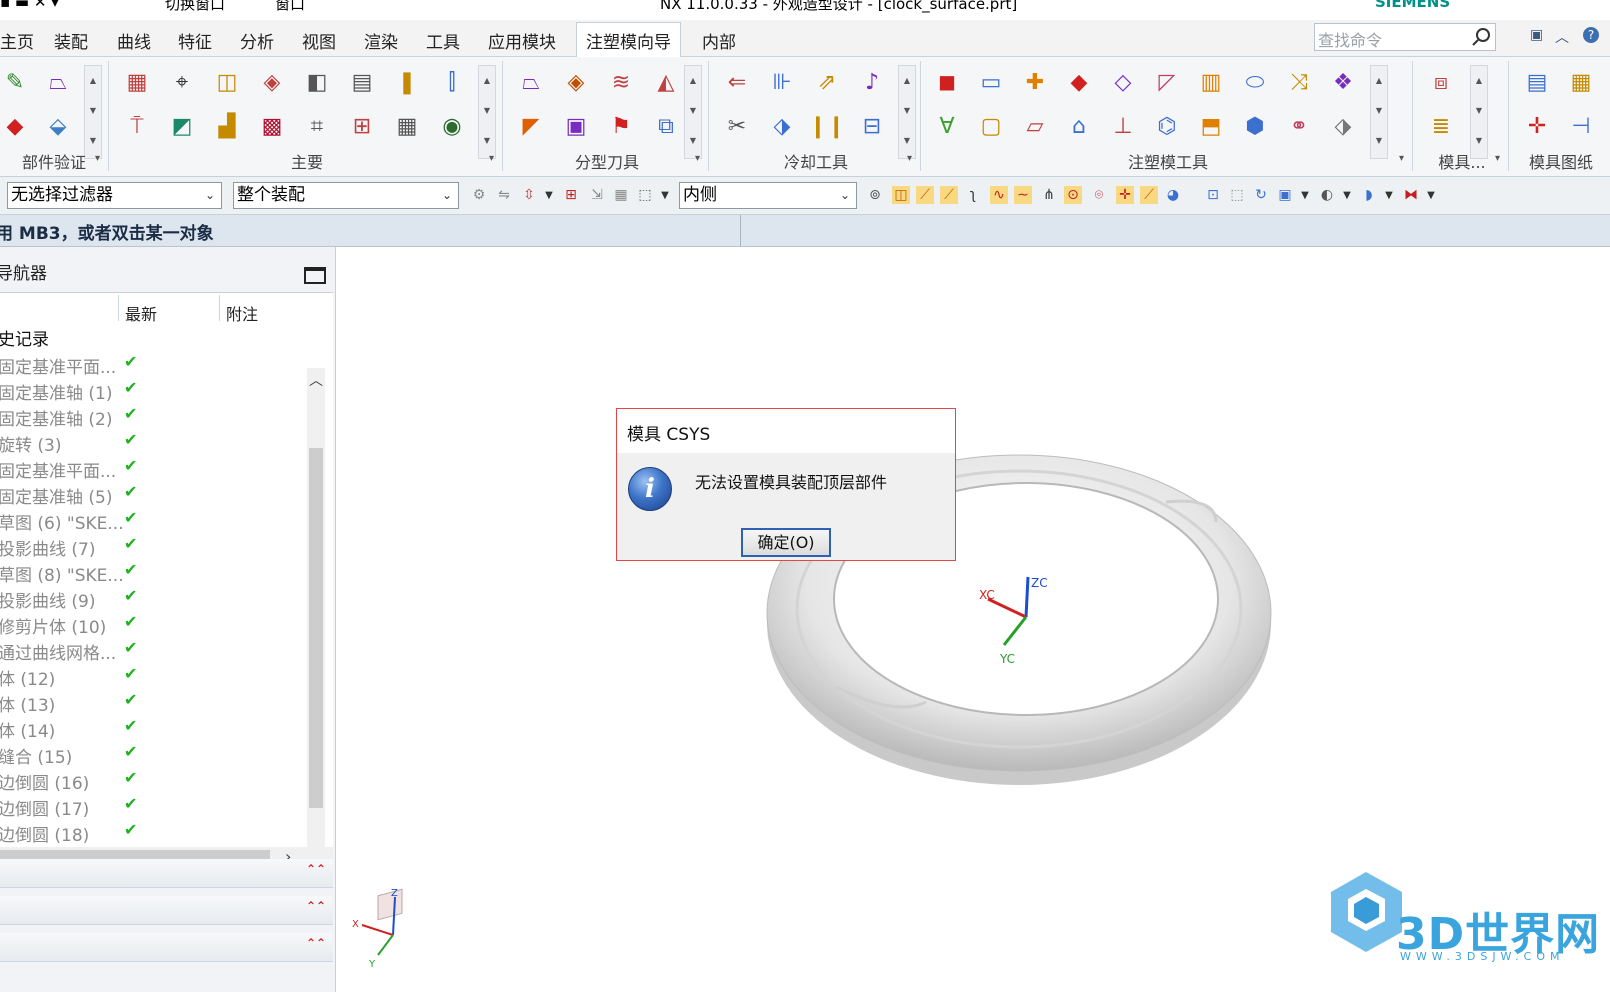 This screenshot has width=1610, height=992. Describe the element at coordinates (150, 832) in the screenshot. I see `table-row: 边倒圆 (18) ✔` at that location.